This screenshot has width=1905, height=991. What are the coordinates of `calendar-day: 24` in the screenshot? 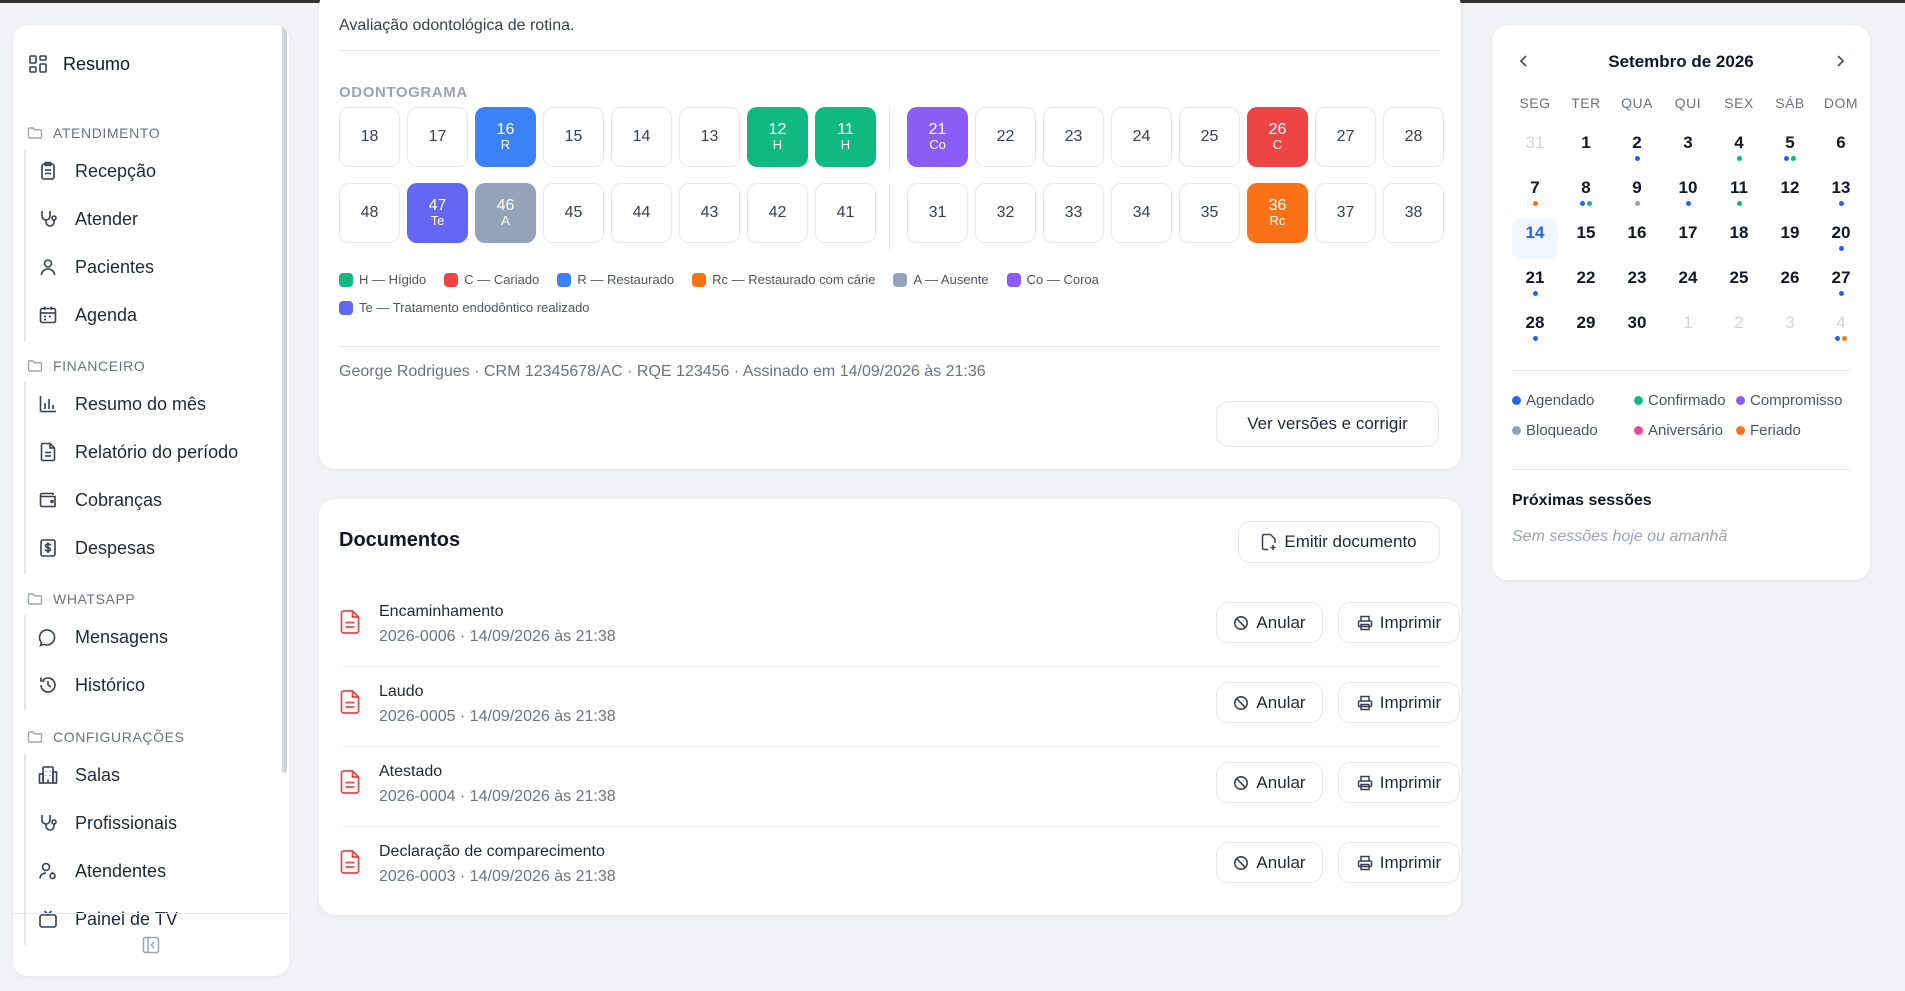 It's located at (1688, 284).